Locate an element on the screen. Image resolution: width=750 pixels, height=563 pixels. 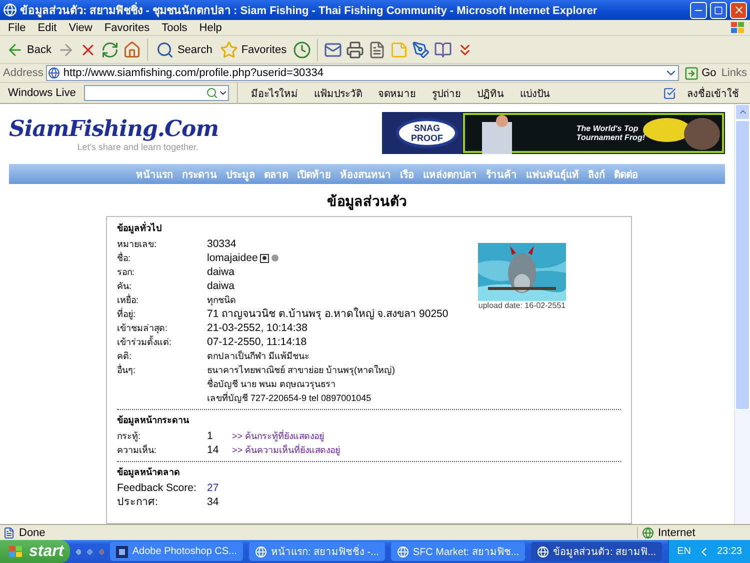
printer-icon is located at coordinates (355, 49).